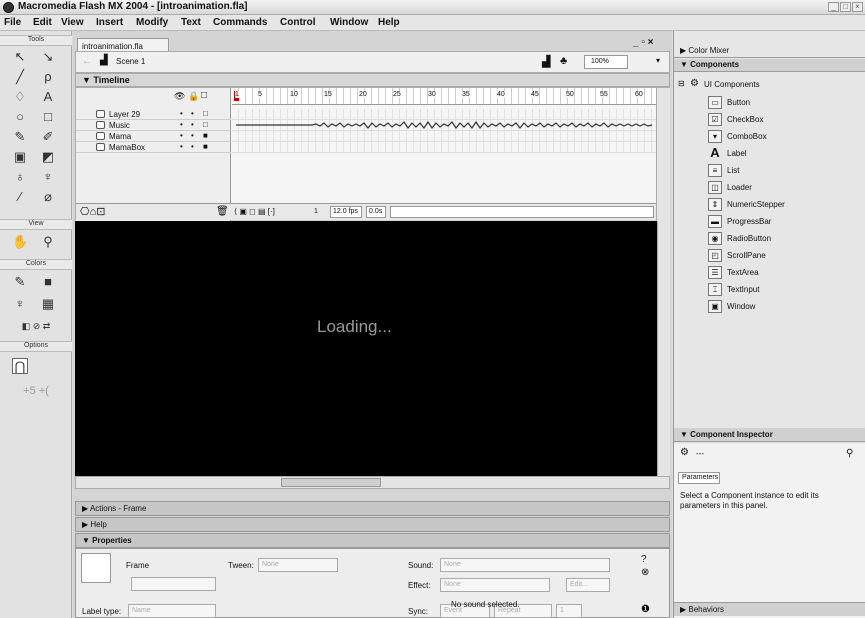 This screenshot has height=618, width=865. What do you see at coordinates (525, 565) in the screenshot?
I see `sound-select: None` at bounding box center [525, 565].